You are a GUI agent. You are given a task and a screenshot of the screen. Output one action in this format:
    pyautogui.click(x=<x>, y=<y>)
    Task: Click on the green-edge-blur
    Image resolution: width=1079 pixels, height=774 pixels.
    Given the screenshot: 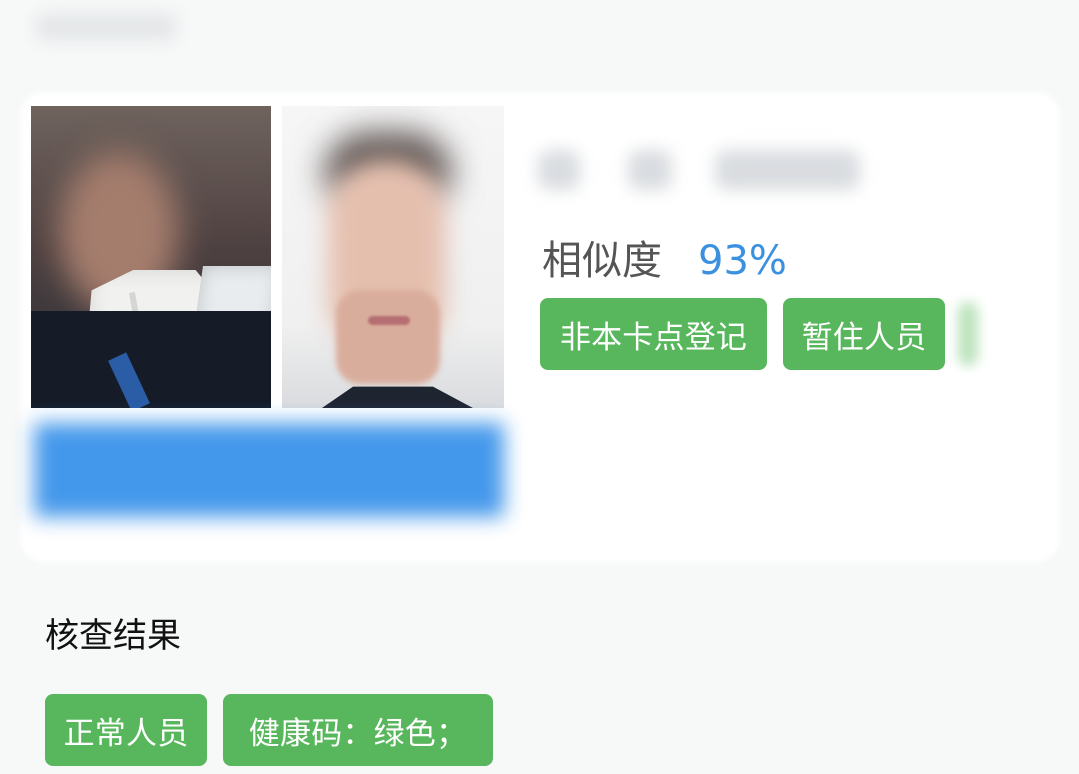 What is the action you would take?
    pyautogui.click(x=968, y=334)
    